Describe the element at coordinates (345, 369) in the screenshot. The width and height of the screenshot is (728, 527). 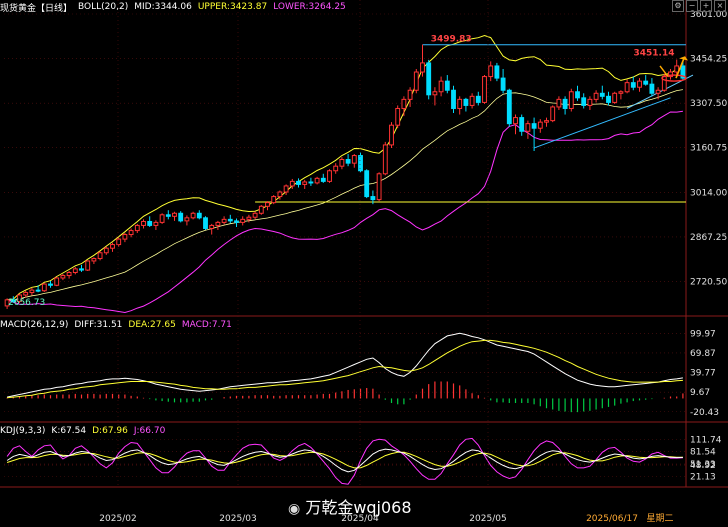
I see `macd-dea-line` at that location.